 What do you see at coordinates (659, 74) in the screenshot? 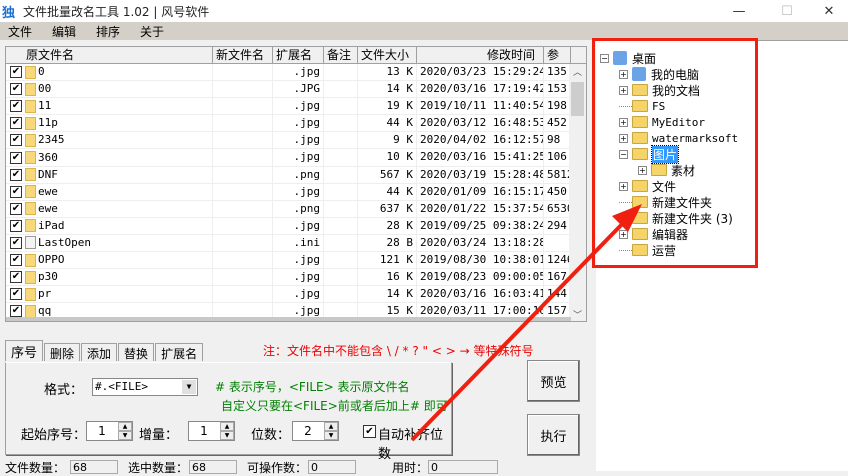
I see `tree-node: + 我的电脑` at bounding box center [659, 74].